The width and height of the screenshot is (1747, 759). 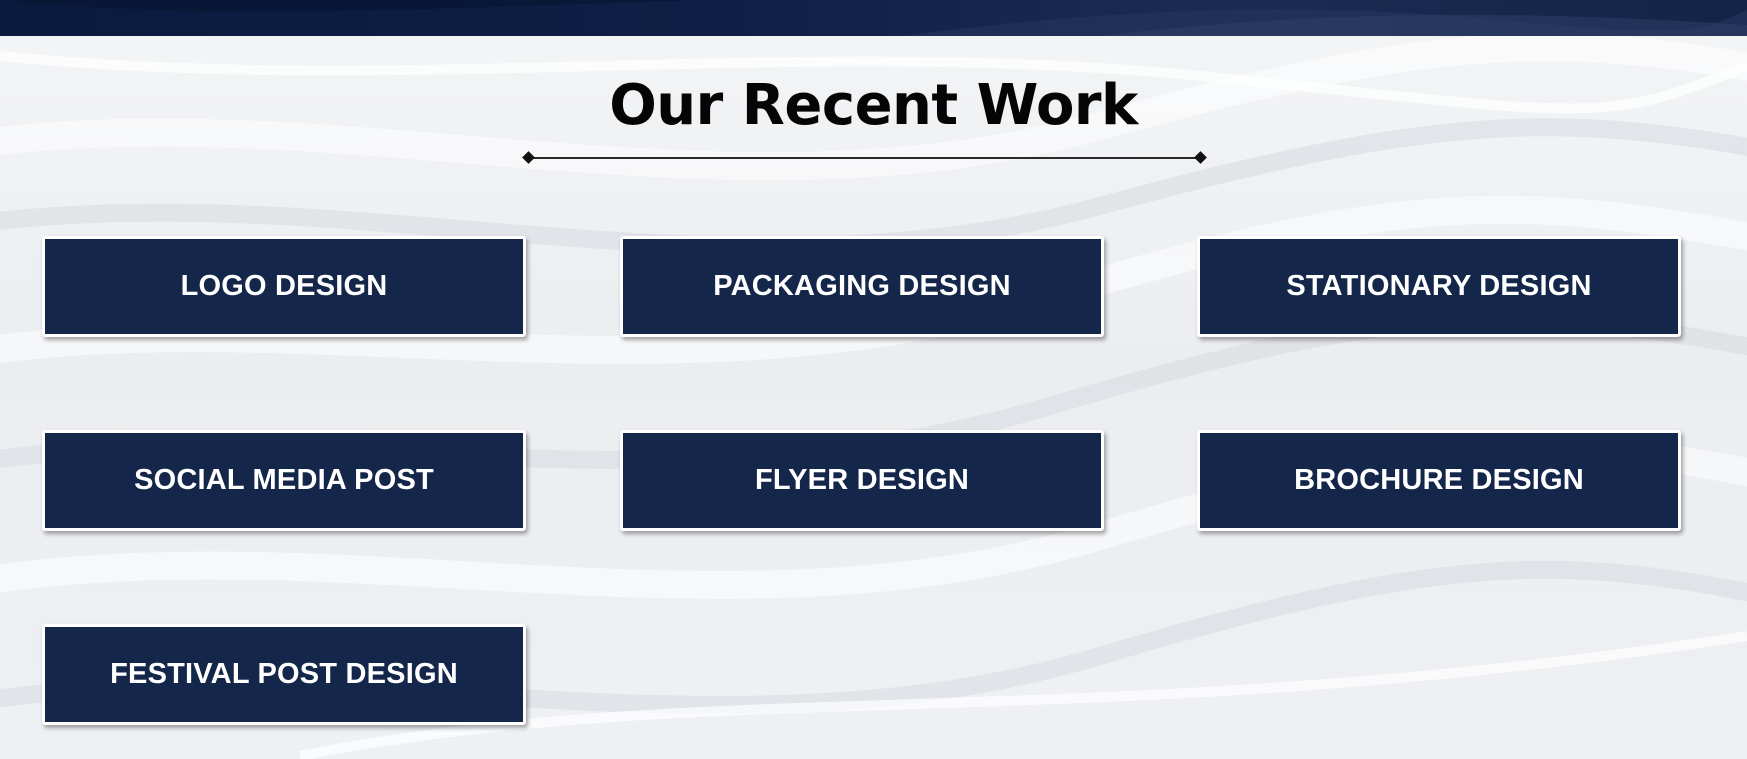 I want to click on social-media-post-button: SOCIAL MEDIA POST, so click(x=284, y=480).